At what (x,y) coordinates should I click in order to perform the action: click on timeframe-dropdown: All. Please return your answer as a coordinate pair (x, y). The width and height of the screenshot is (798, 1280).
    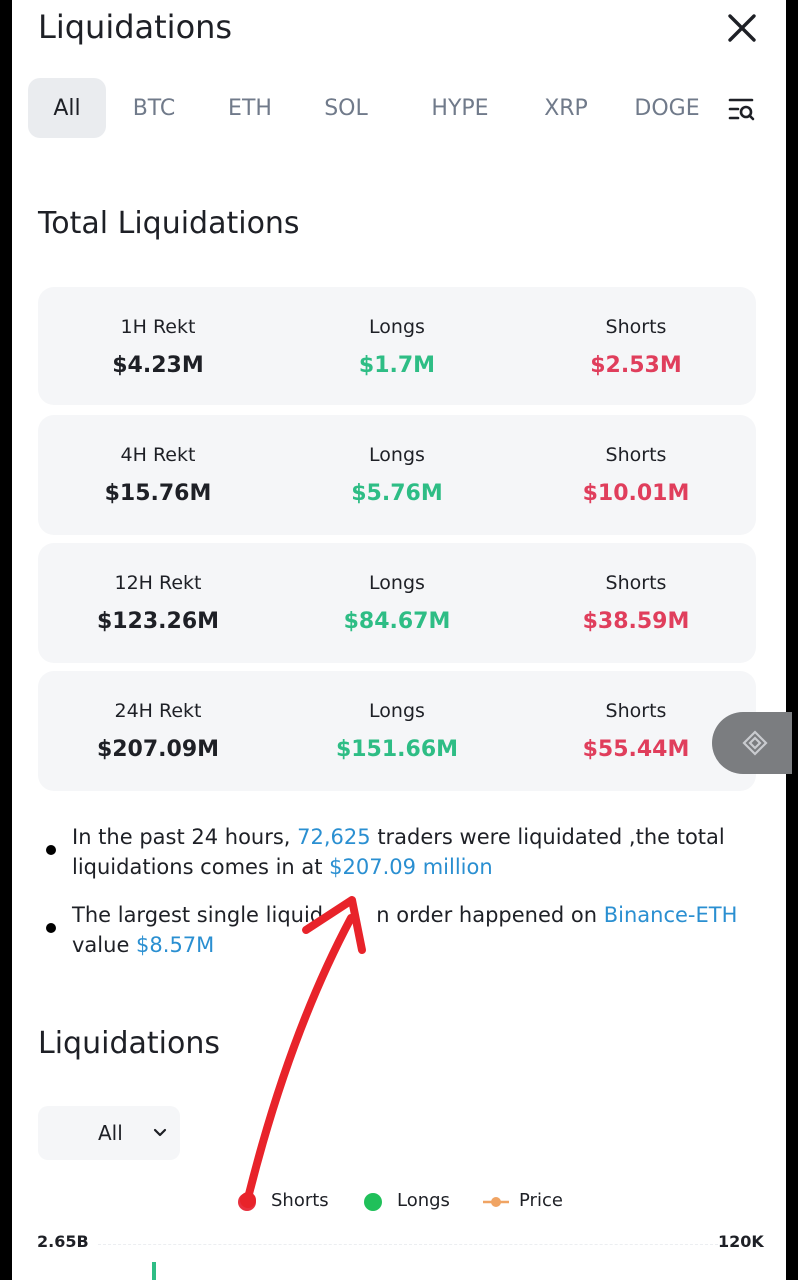
    Looking at the image, I should click on (109, 1133).